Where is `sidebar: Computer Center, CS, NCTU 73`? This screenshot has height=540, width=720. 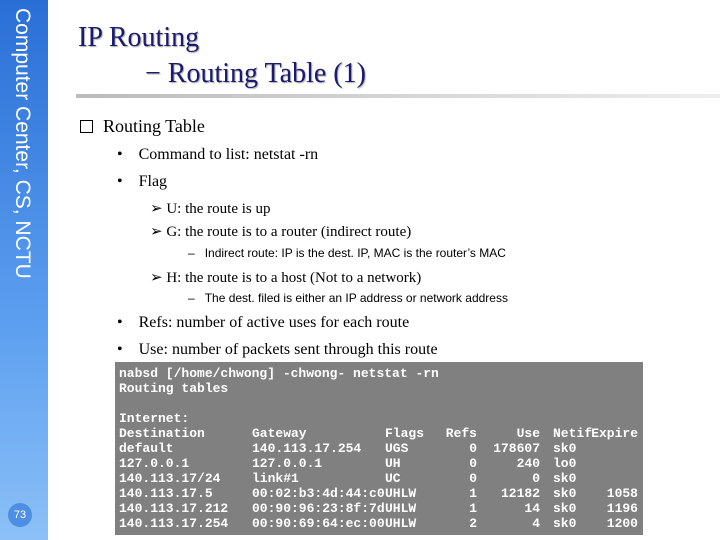 sidebar: Computer Center, CS, NCTU 73 is located at coordinates (24, 270).